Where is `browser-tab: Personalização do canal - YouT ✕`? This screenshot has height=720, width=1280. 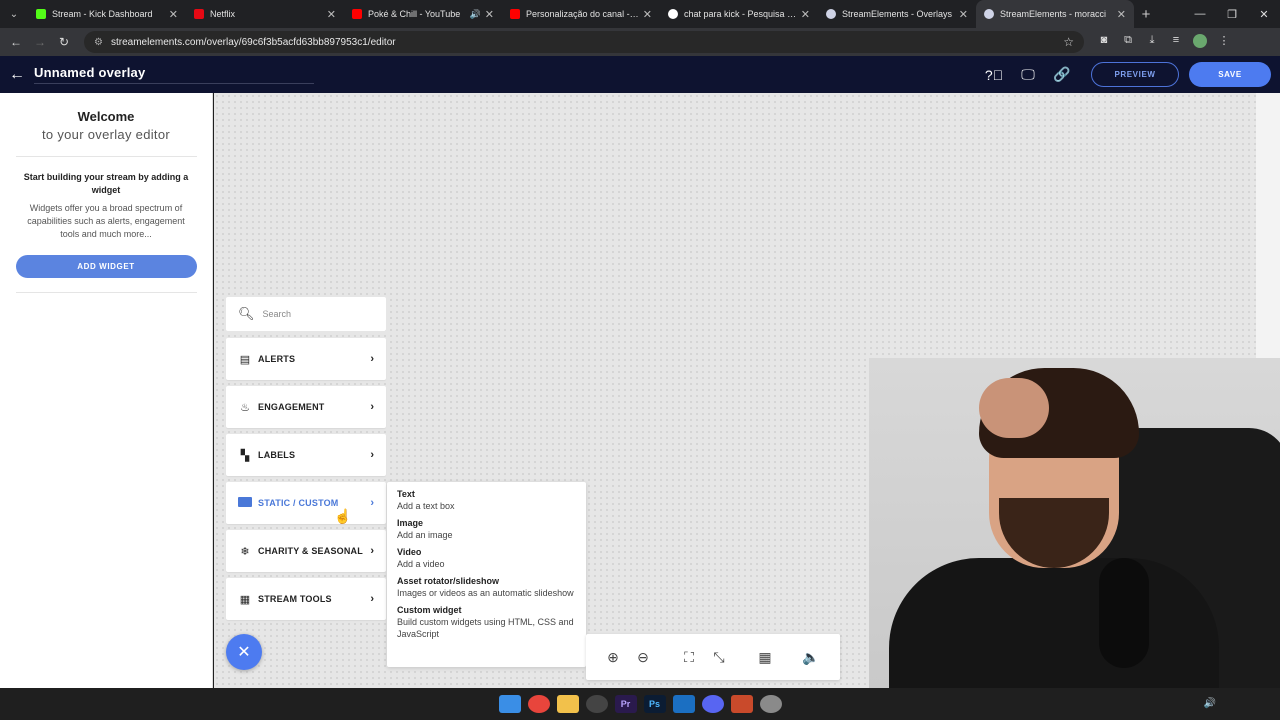
browser-tab: Personalização do canal - YouT ✕ is located at coordinates (581, 14).